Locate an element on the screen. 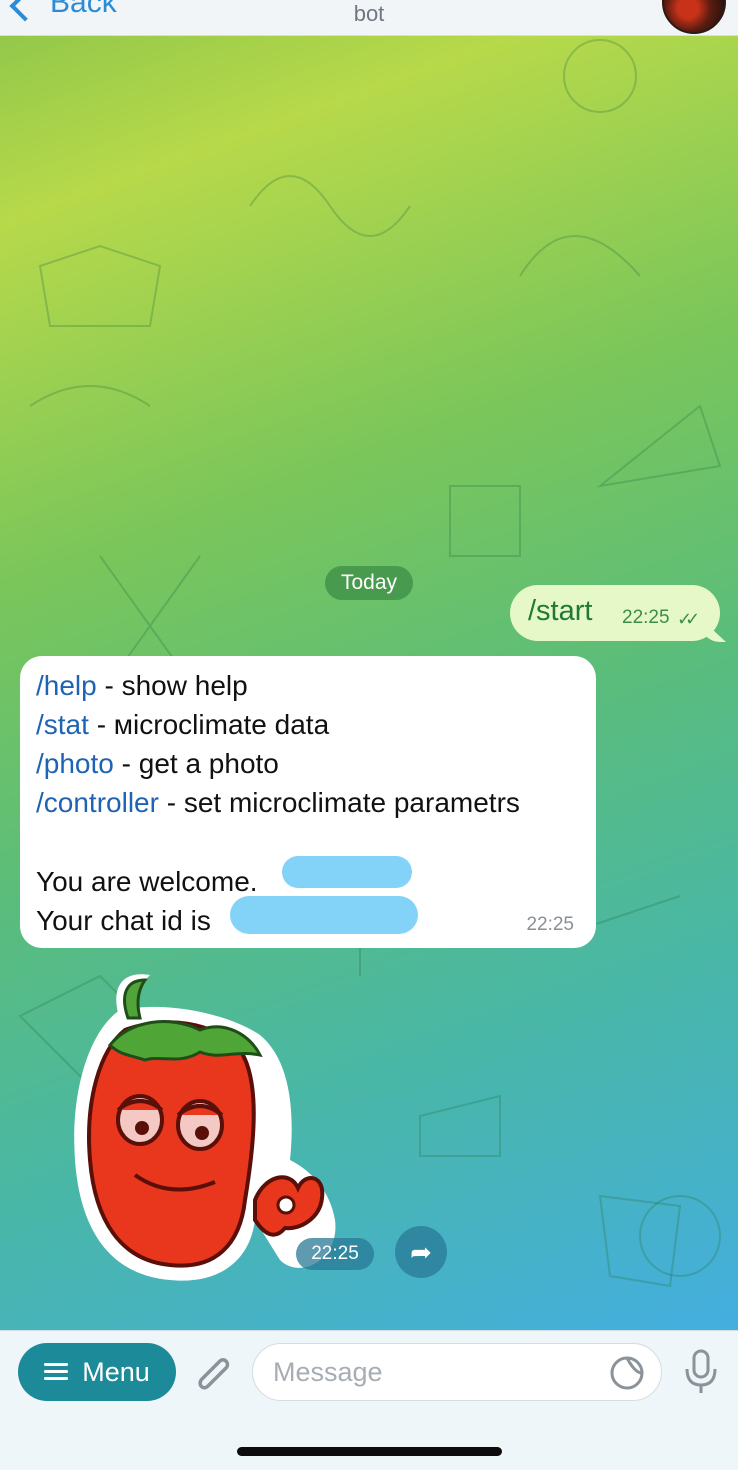 Image resolution: width=738 pixels, height=1470 pixels. chat-id-text: Your chat id is is located at coordinates (123, 920).